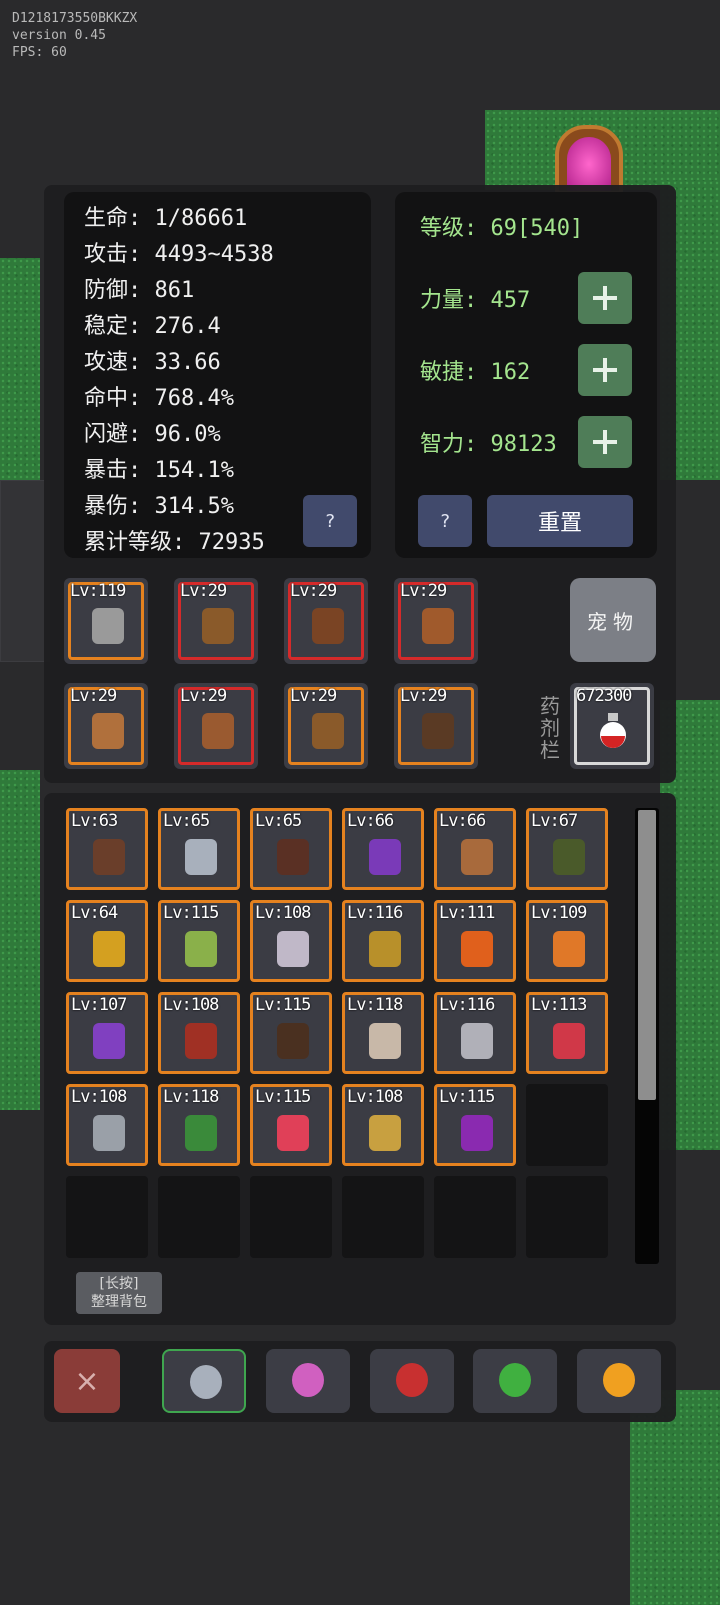 This screenshot has height=1605, width=720. I want to click on dark-helmet-icon, so click(293, 857).